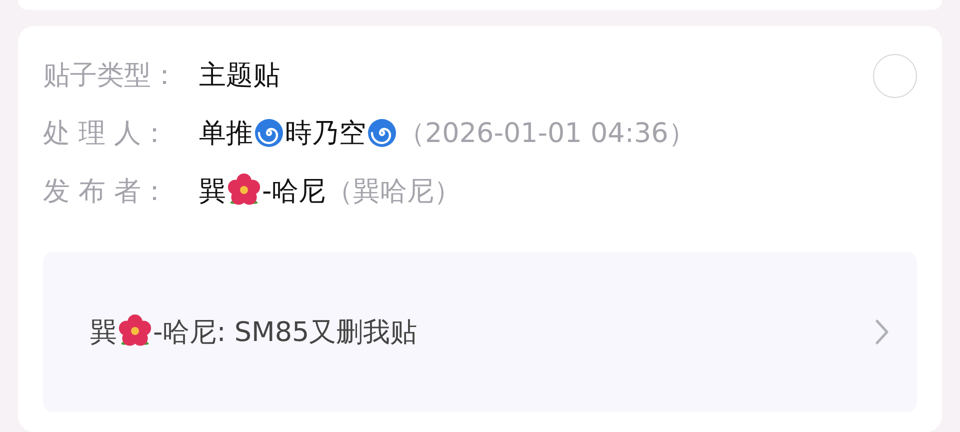 The height and width of the screenshot is (432, 960). Describe the element at coordinates (103, 333) in the screenshot. I see `linked-post-title: 巽` at that location.